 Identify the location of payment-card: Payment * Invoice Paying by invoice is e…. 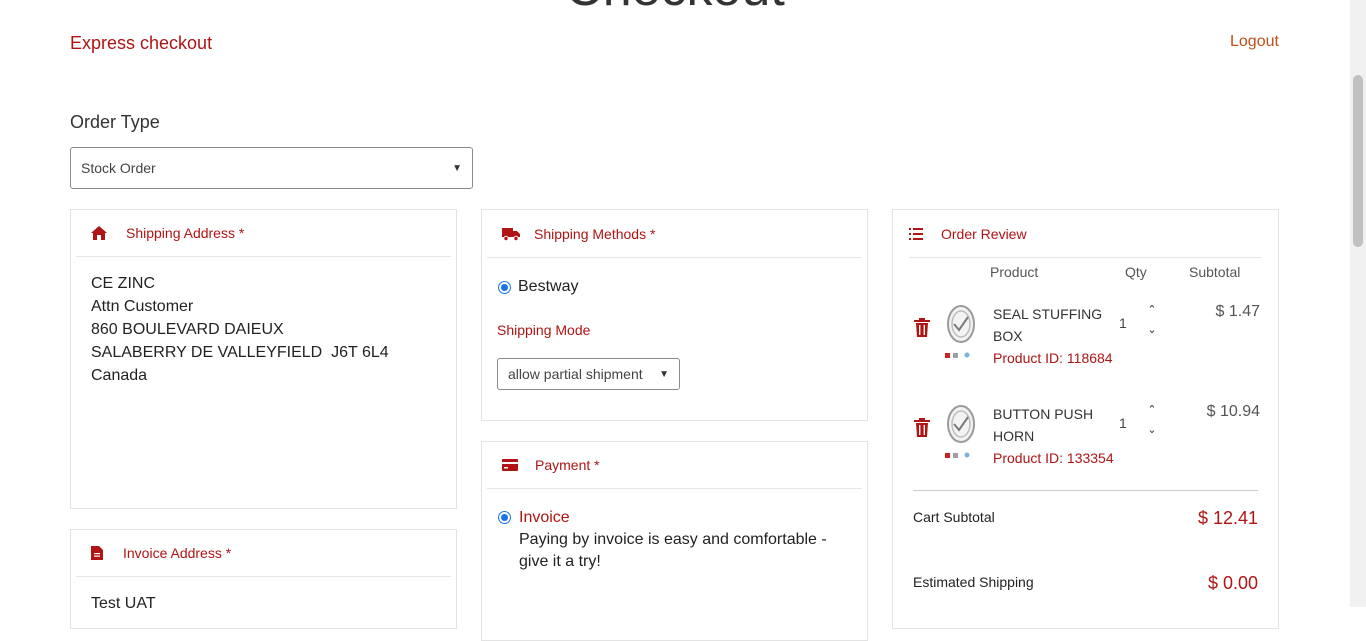
(674, 541).